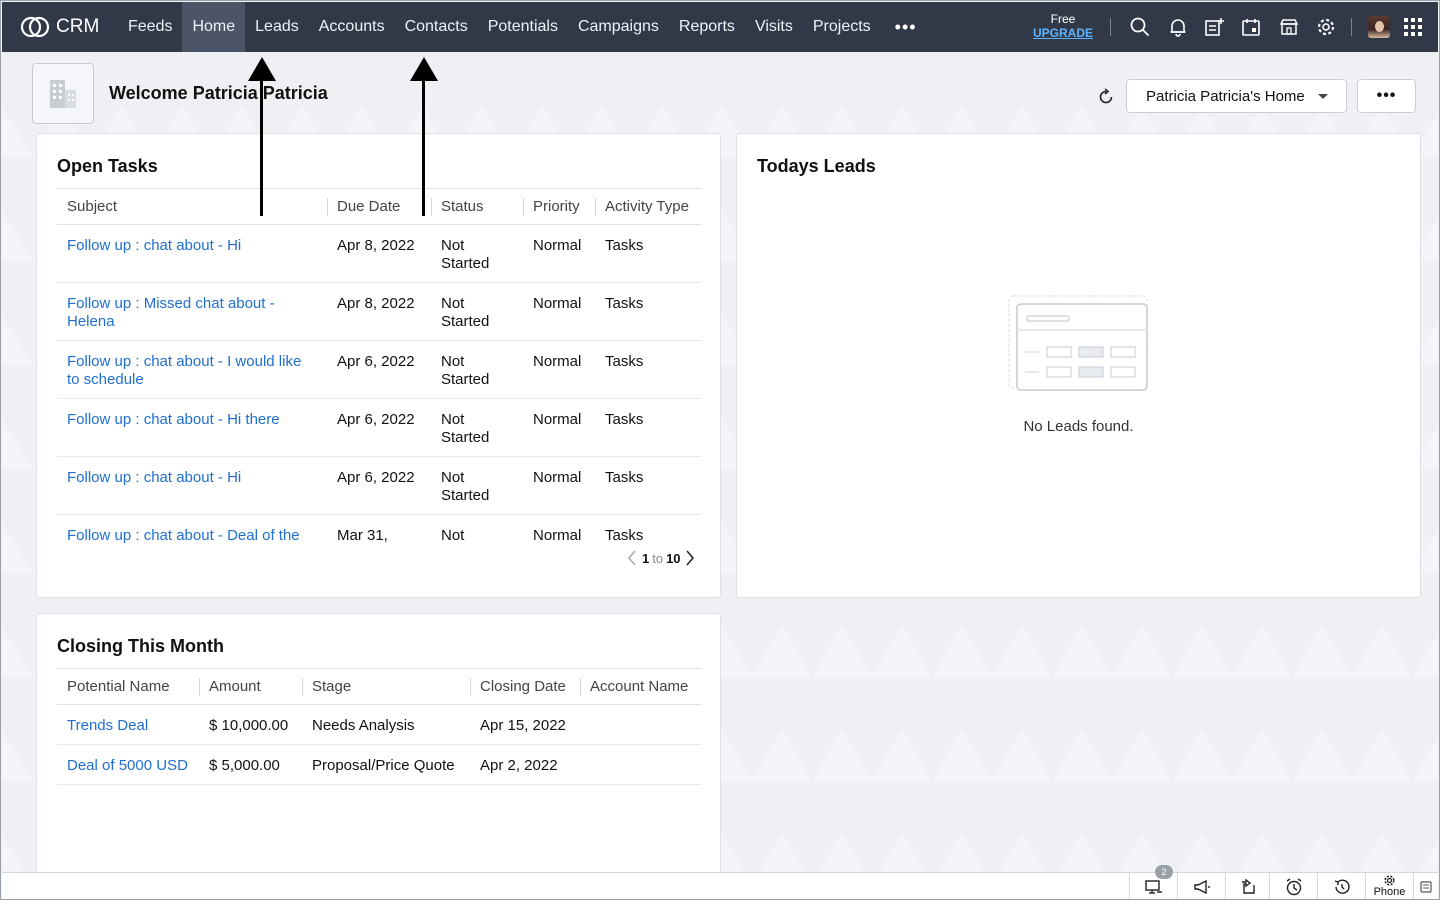 This screenshot has width=1440, height=900. Describe the element at coordinates (646, 558) in the screenshot. I see `page-from: 1` at that location.